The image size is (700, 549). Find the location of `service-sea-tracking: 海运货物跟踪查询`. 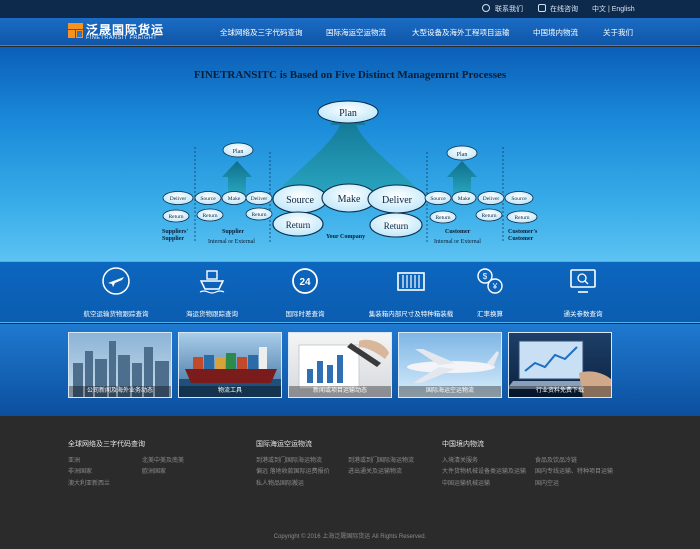

service-sea-tracking: 海运货物跟踪查询 is located at coordinates (212, 294).